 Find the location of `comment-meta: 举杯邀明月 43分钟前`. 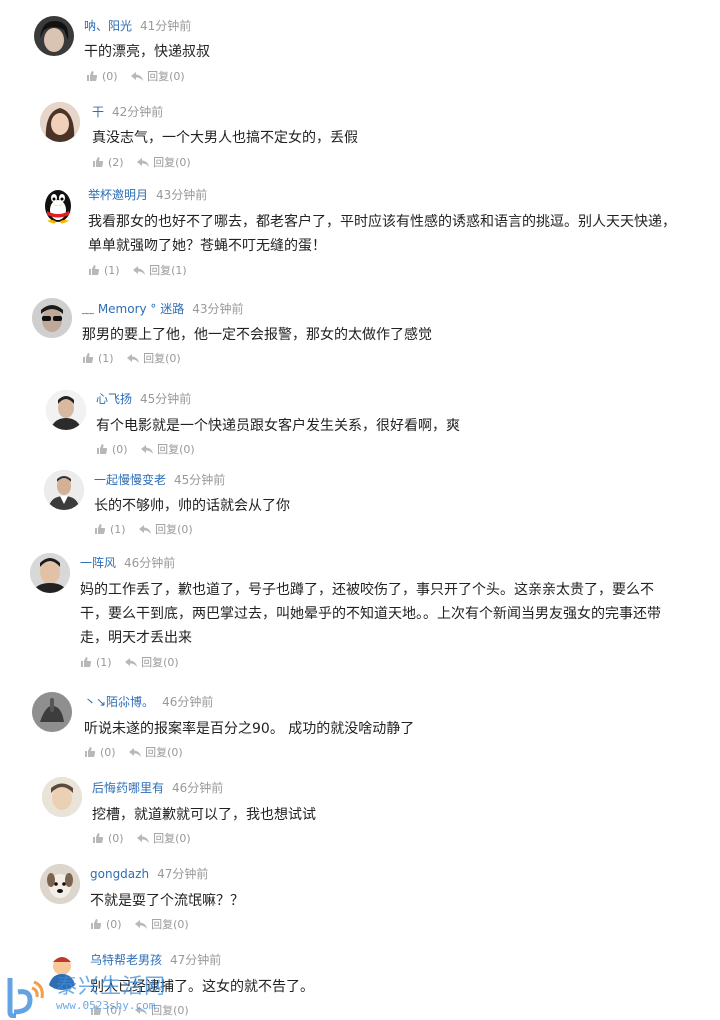

comment-meta: 举杯邀明月 43分钟前 is located at coordinates (147, 194).